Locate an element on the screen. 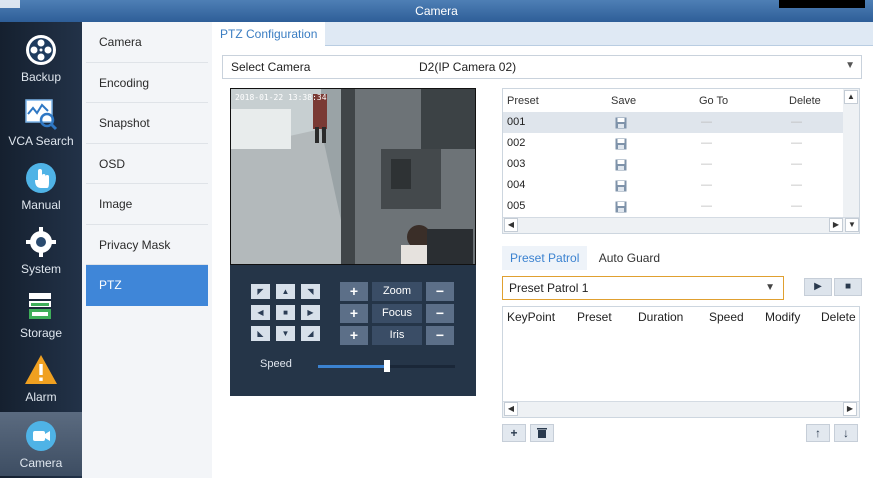 This screenshot has width=873, height=478. column-header: Duration is located at coordinates (661, 317).